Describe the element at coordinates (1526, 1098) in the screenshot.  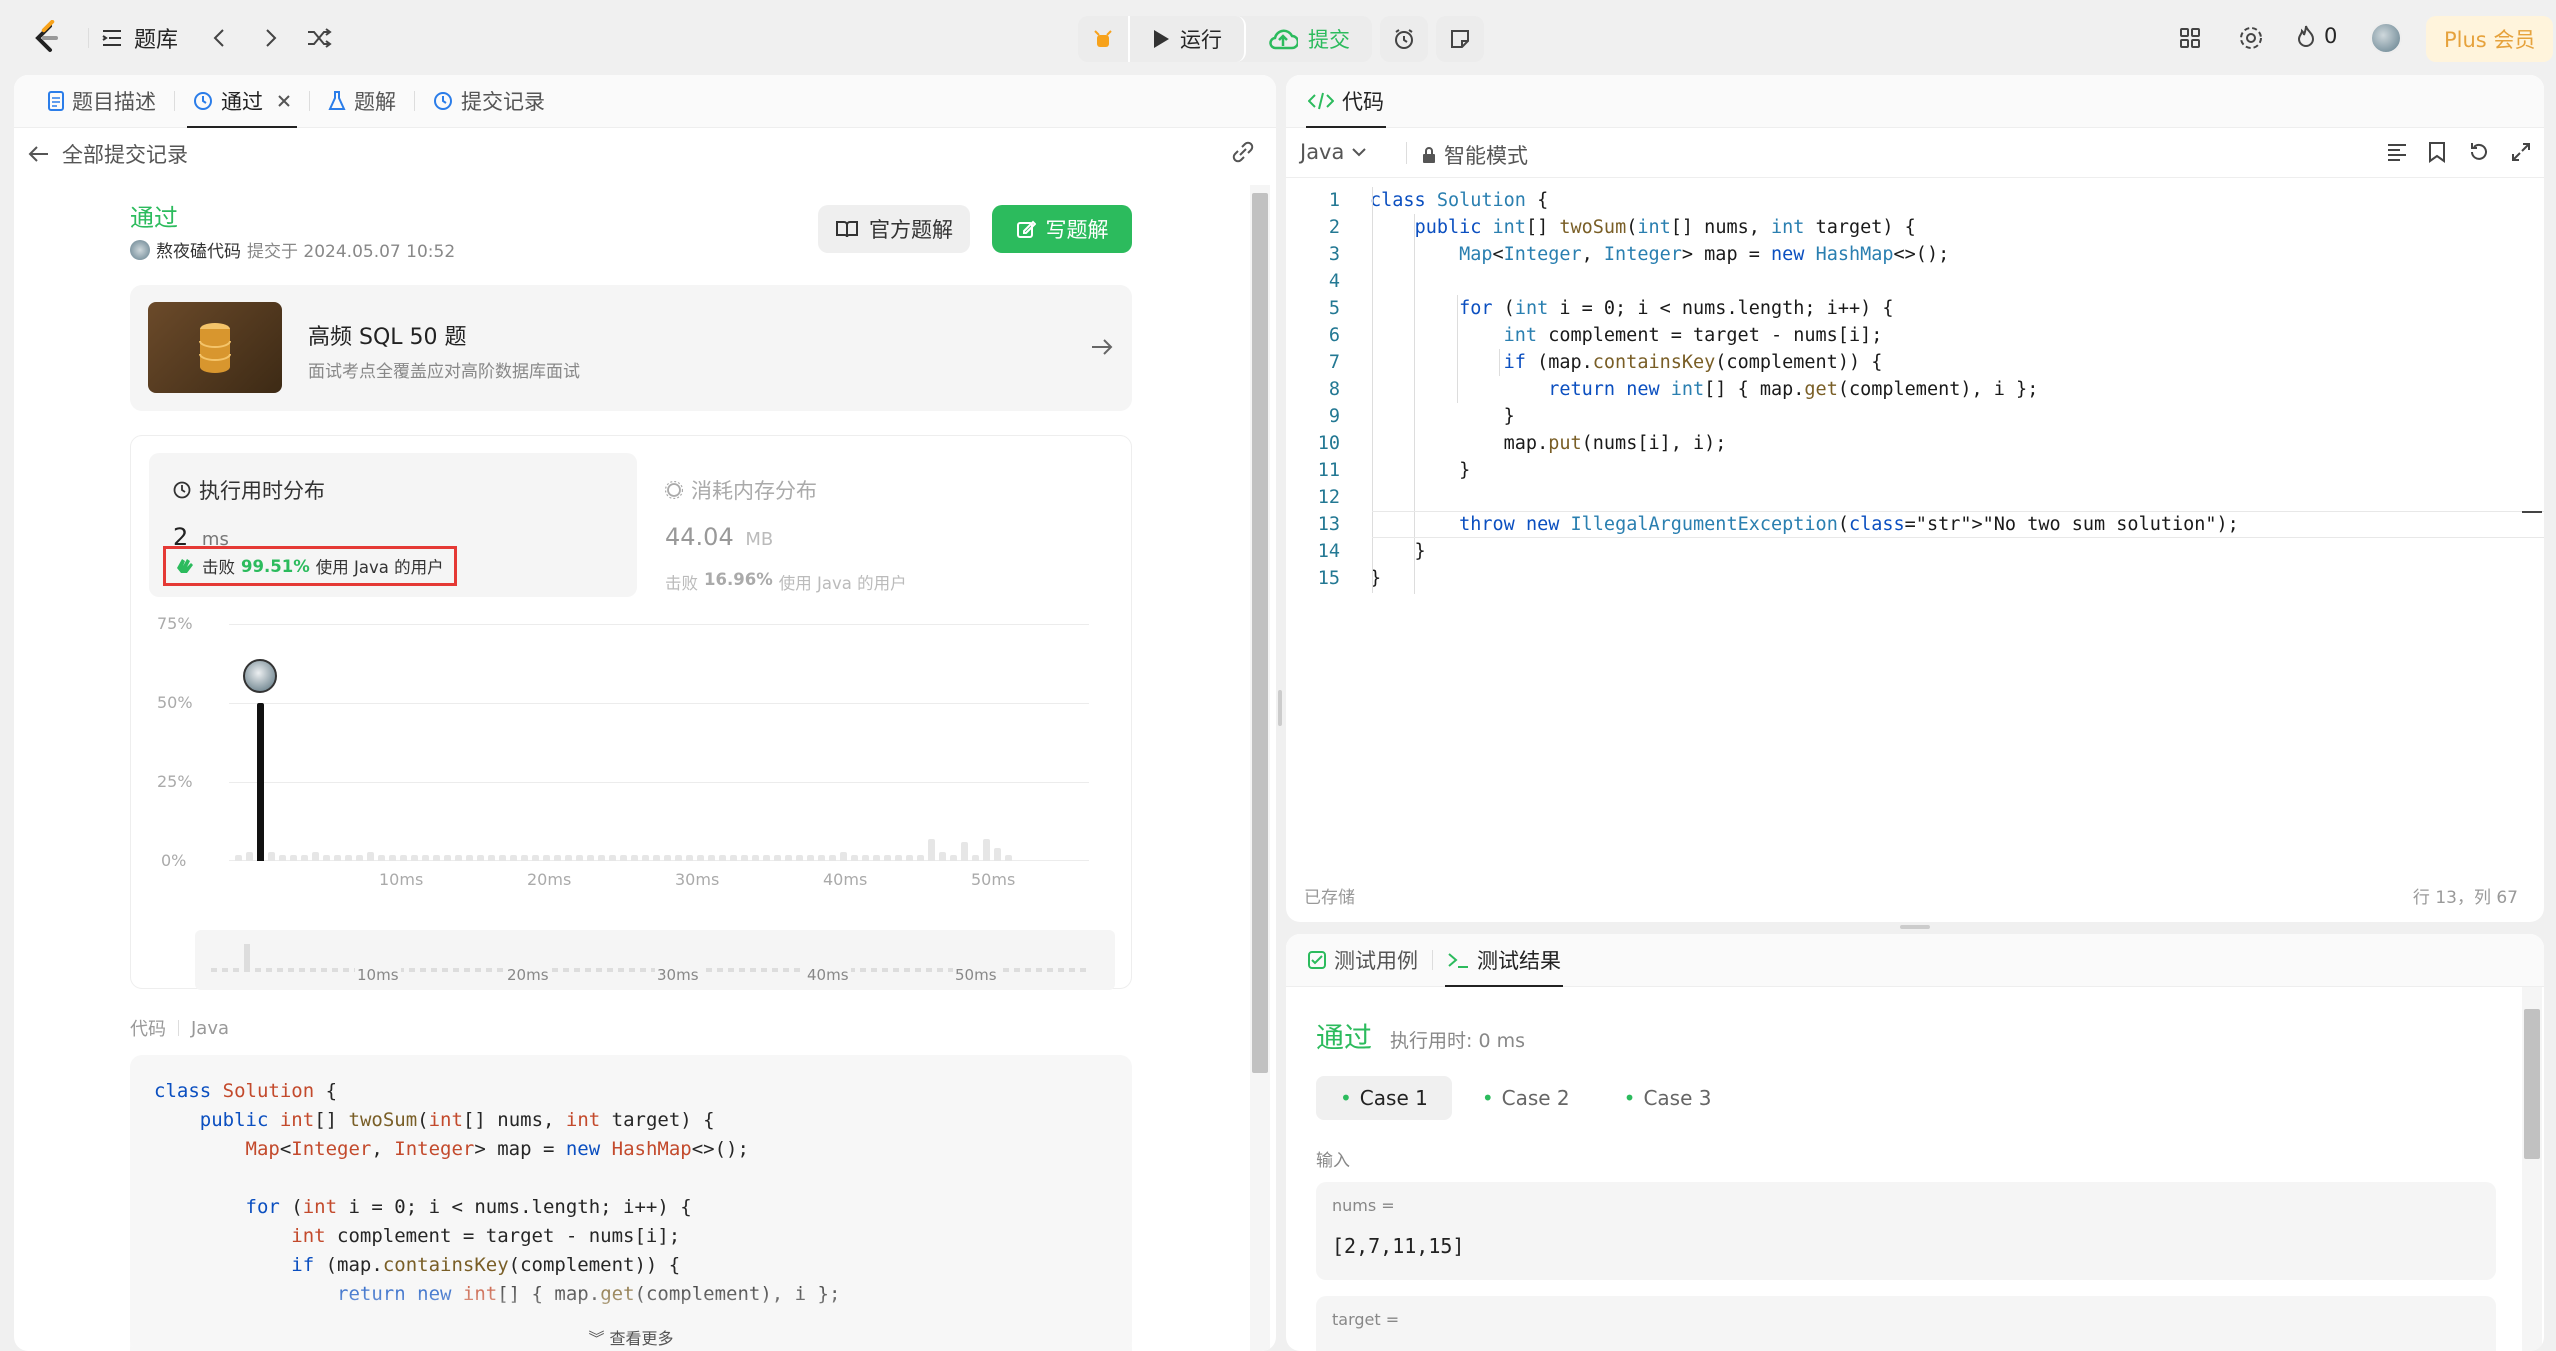
I see `case-tab: • Case 2` at that location.